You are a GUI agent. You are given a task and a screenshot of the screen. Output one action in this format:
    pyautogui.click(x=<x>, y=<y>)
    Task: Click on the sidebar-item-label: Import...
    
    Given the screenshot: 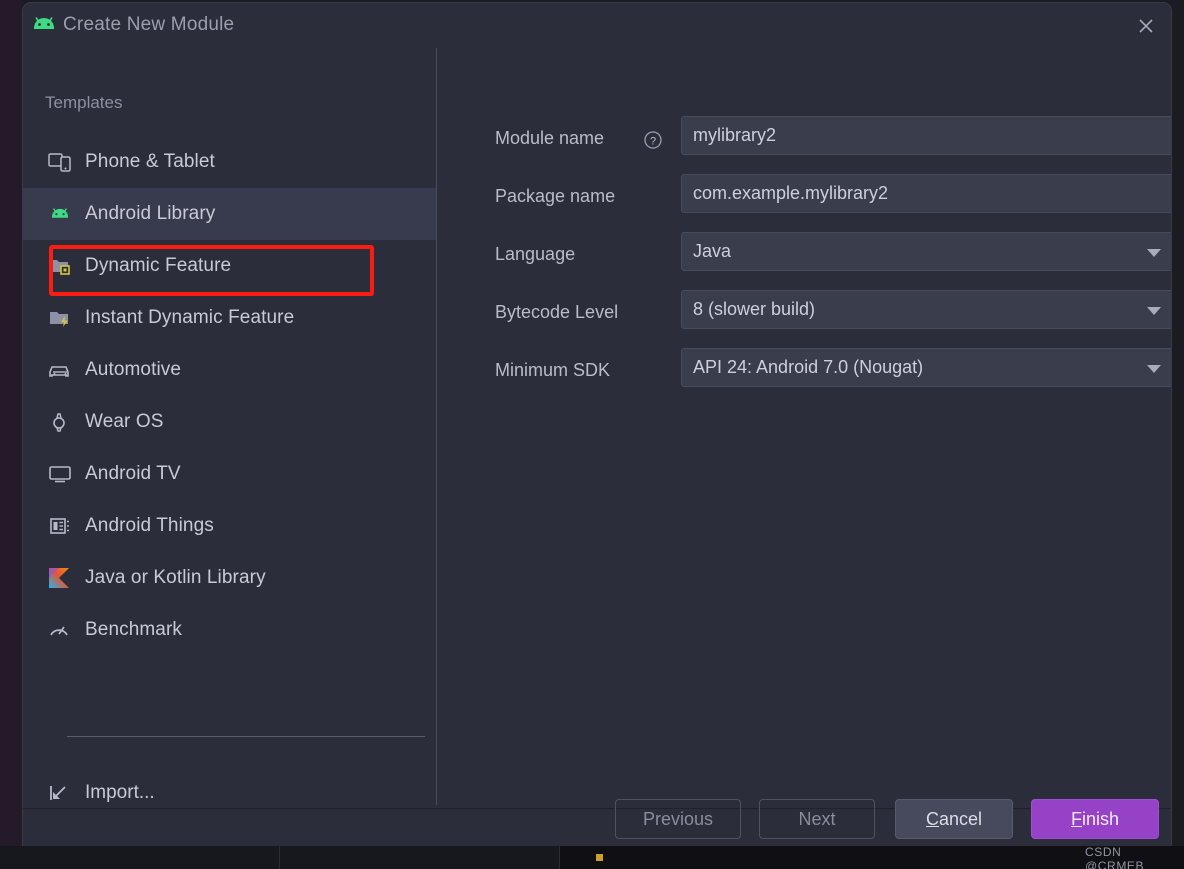 What is the action you would take?
    pyautogui.click(x=120, y=792)
    